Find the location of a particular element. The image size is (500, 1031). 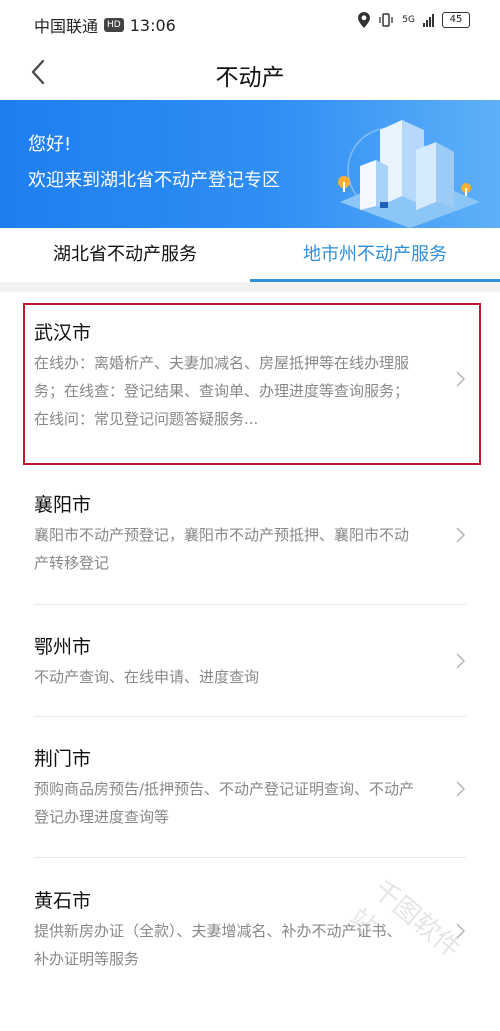

battery-icon: 45 is located at coordinates (456, 20).